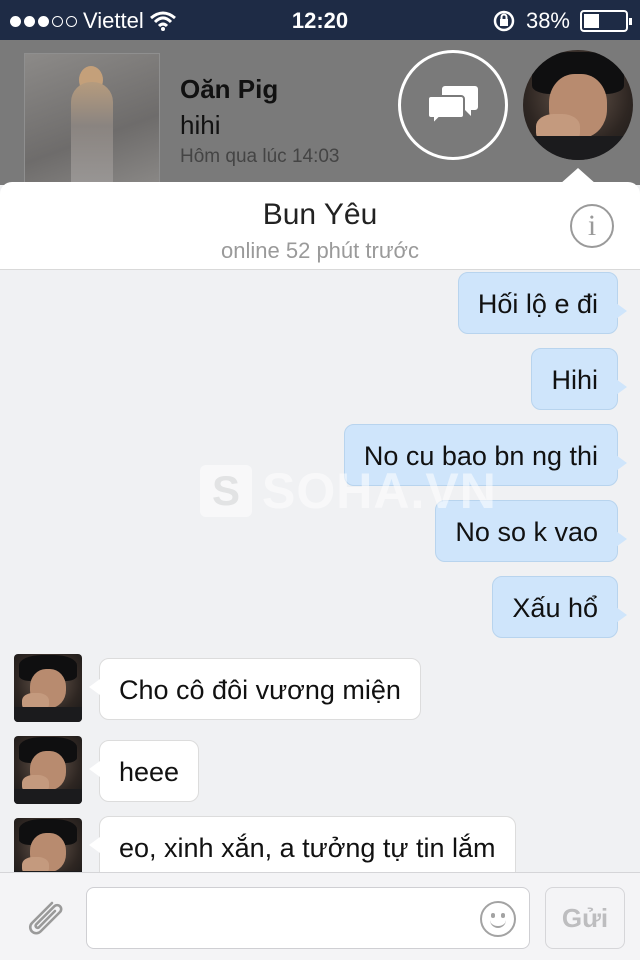 Image resolution: width=640 pixels, height=960 pixels. What do you see at coordinates (45, 917) in the screenshot?
I see `paperclip-icon` at bounding box center [45, 917].